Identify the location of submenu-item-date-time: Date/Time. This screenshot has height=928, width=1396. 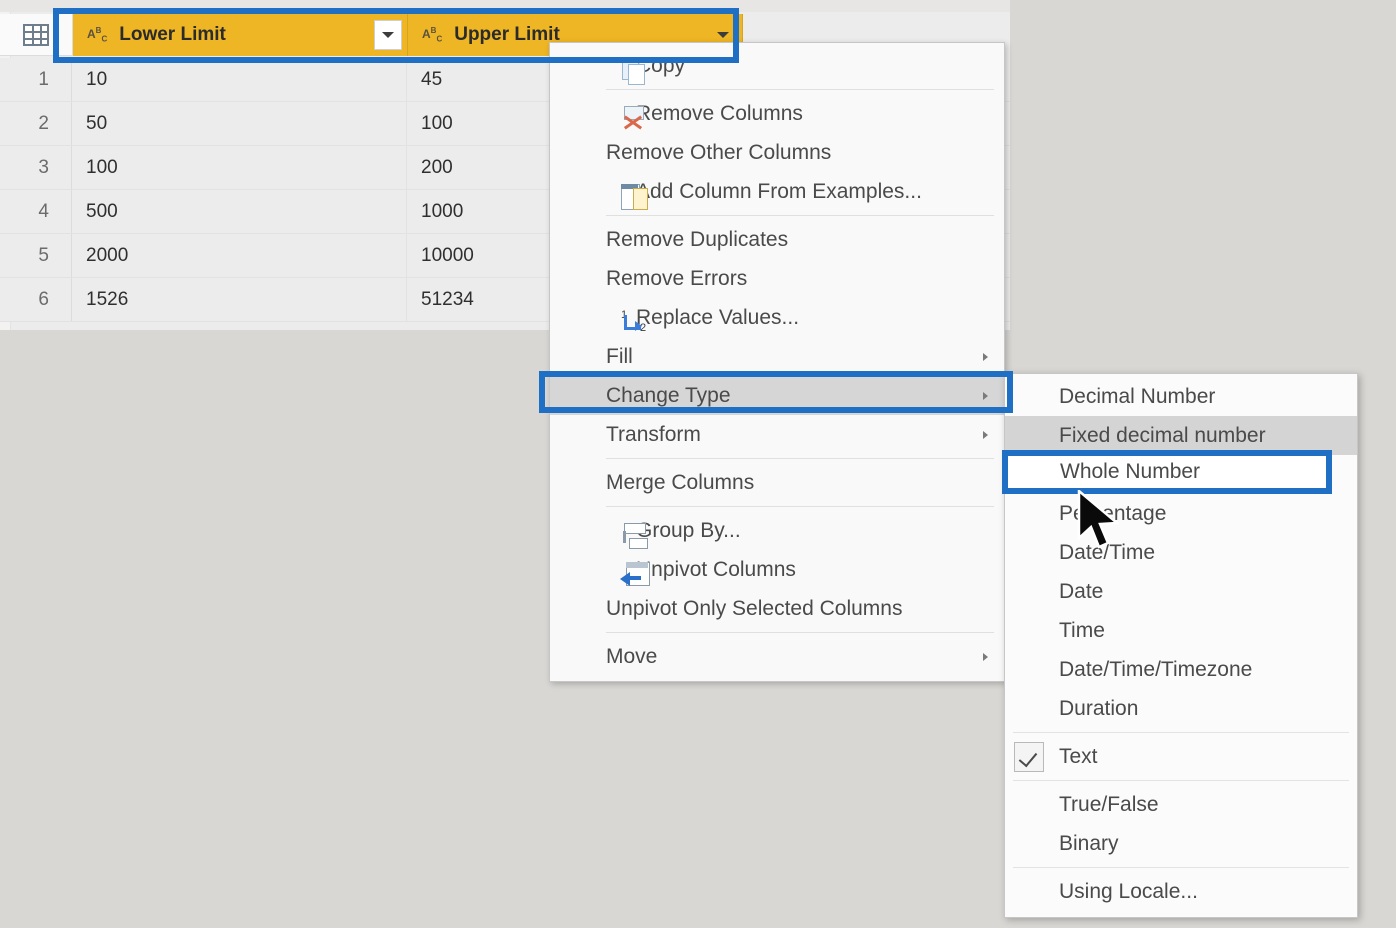
(1181, 552).